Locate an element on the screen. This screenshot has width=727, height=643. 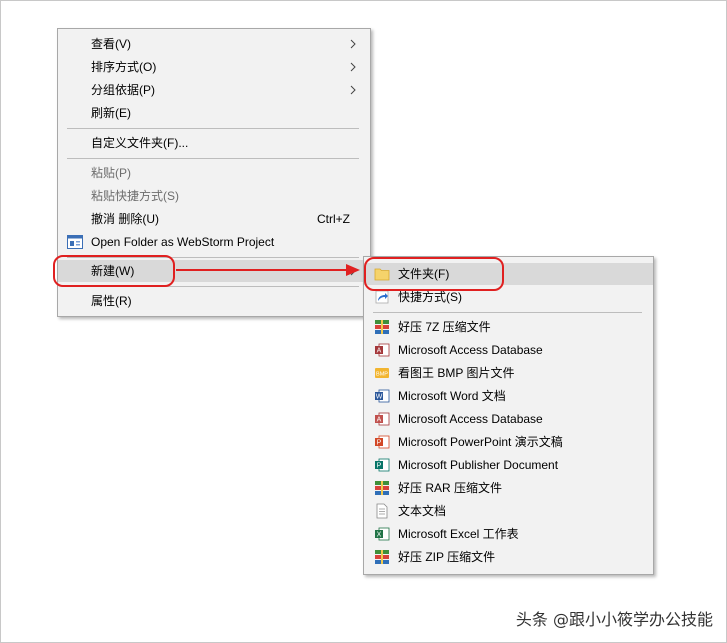
submenu-item-label: Microsoft Publisher Document is located at coordinates (478, 465).